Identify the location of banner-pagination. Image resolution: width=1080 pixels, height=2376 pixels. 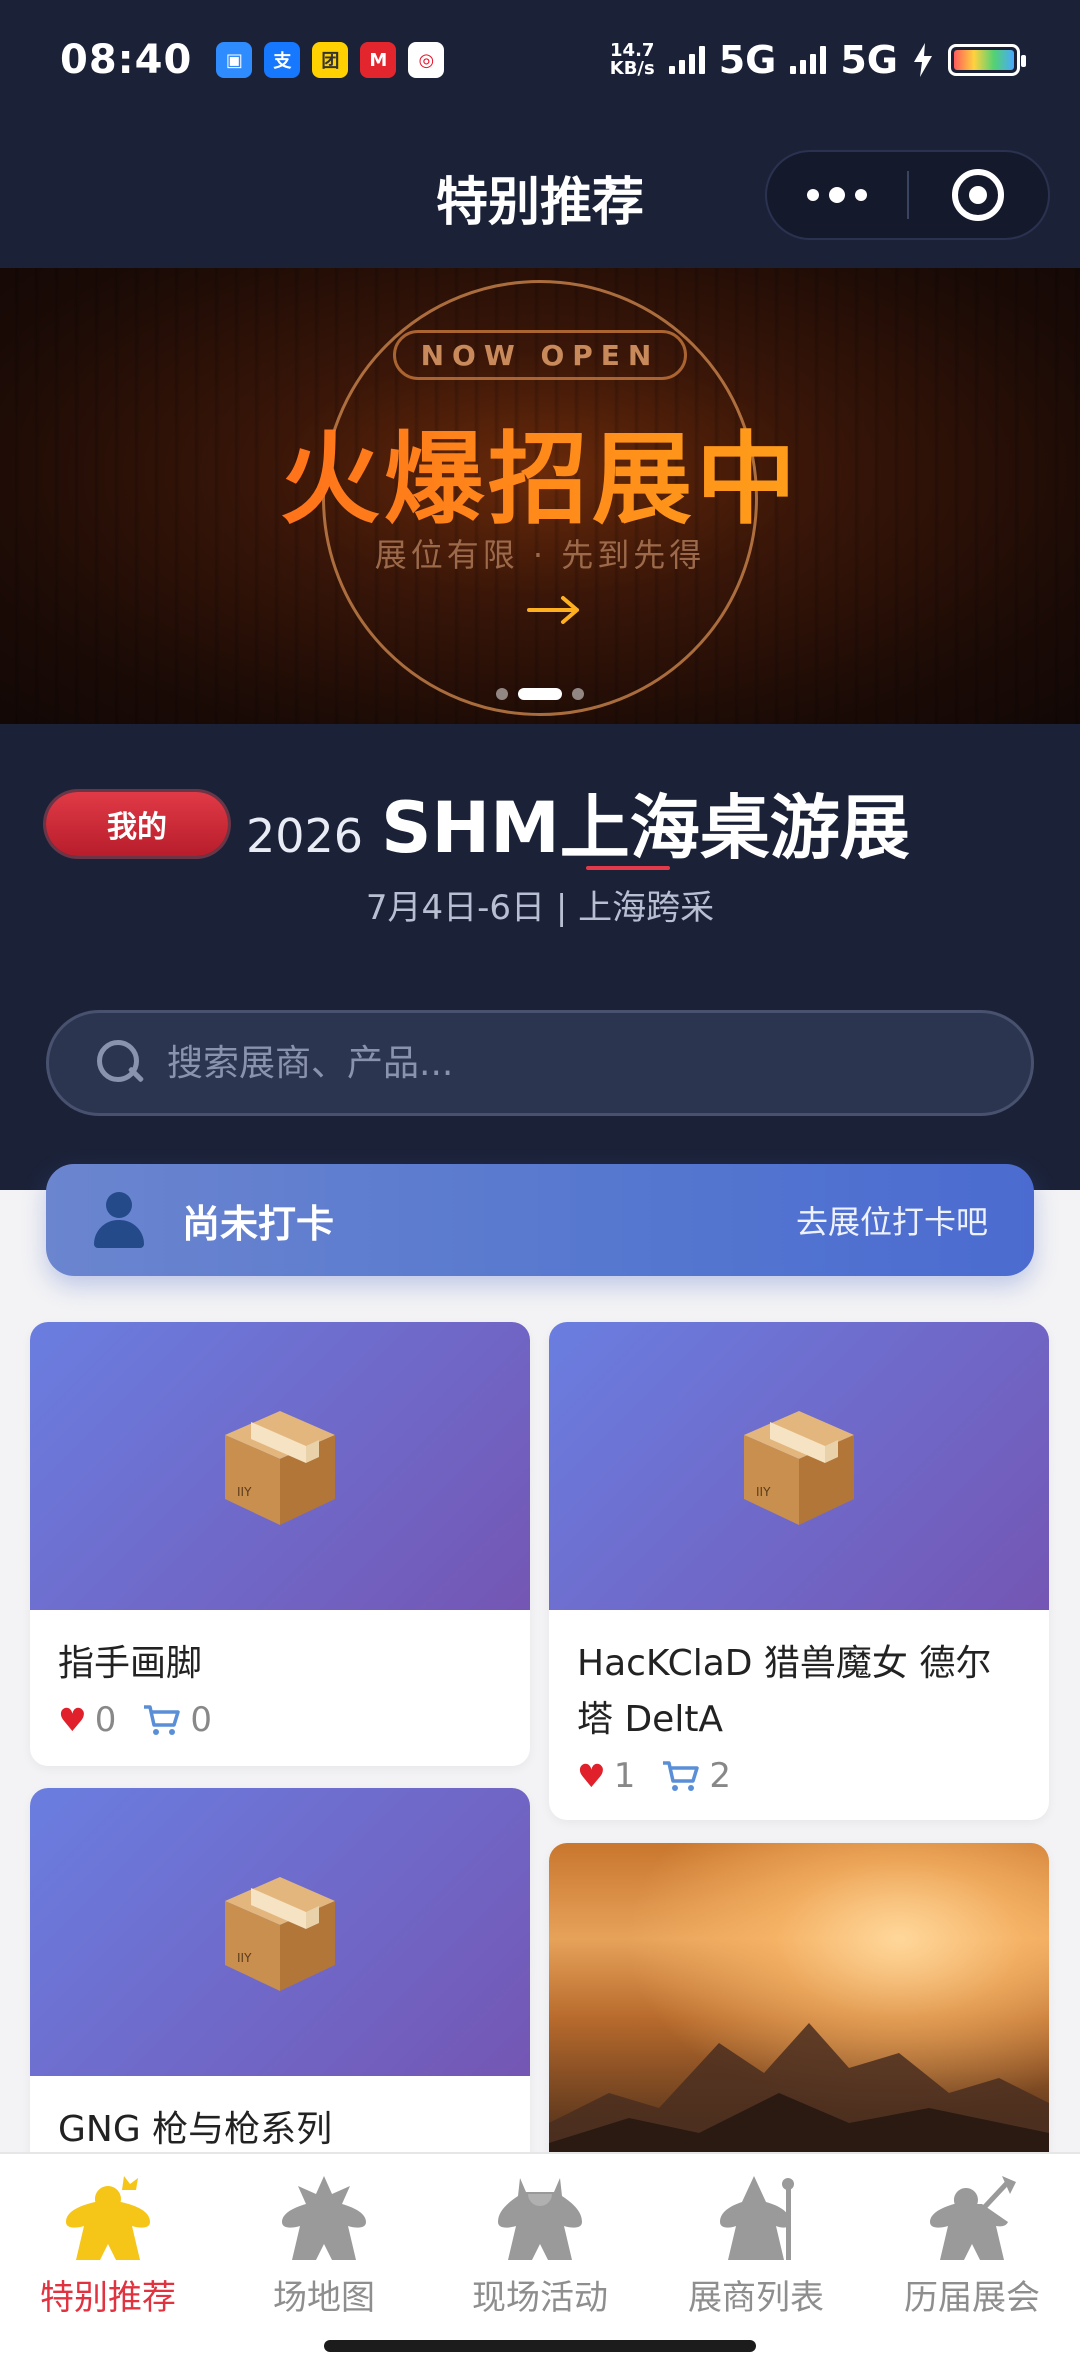
(540, 694).